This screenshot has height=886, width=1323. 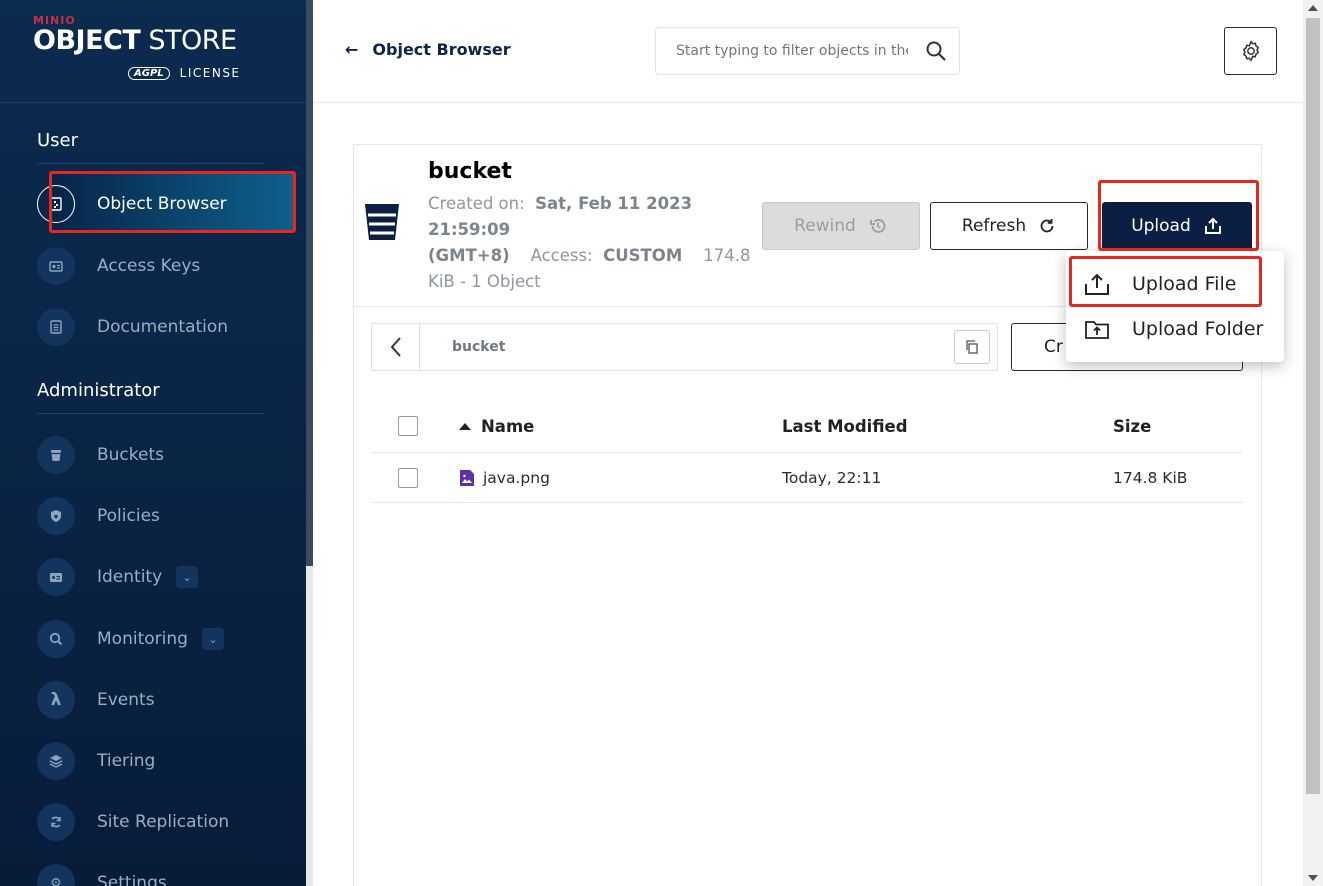 What do you see at coordinates (56, 700) in the screenshot?
I see `lambda-icon: λ` at bounding box center [56, 700].